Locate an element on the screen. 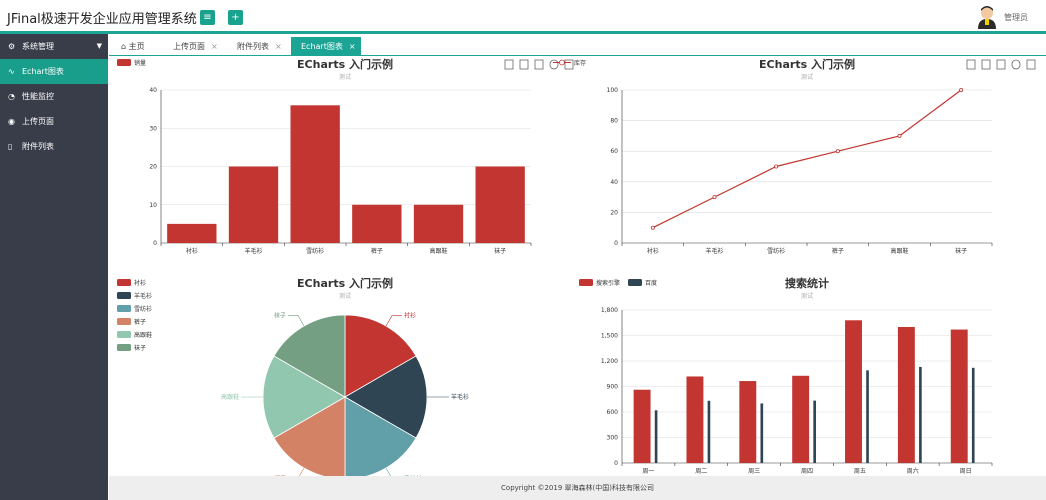  x-tick-label: 高跟鞋 is located at coordinates (899, 251).